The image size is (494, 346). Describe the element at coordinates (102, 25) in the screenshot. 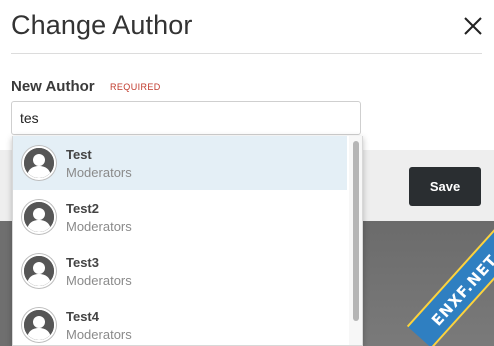

I see `dialog-title: Change Author` at that location.